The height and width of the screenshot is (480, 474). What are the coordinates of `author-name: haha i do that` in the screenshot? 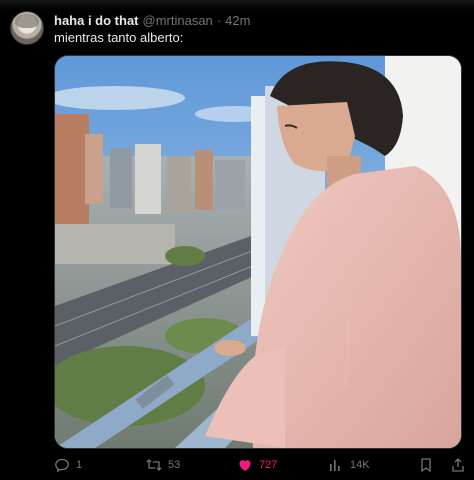 It's located at (96, 20).